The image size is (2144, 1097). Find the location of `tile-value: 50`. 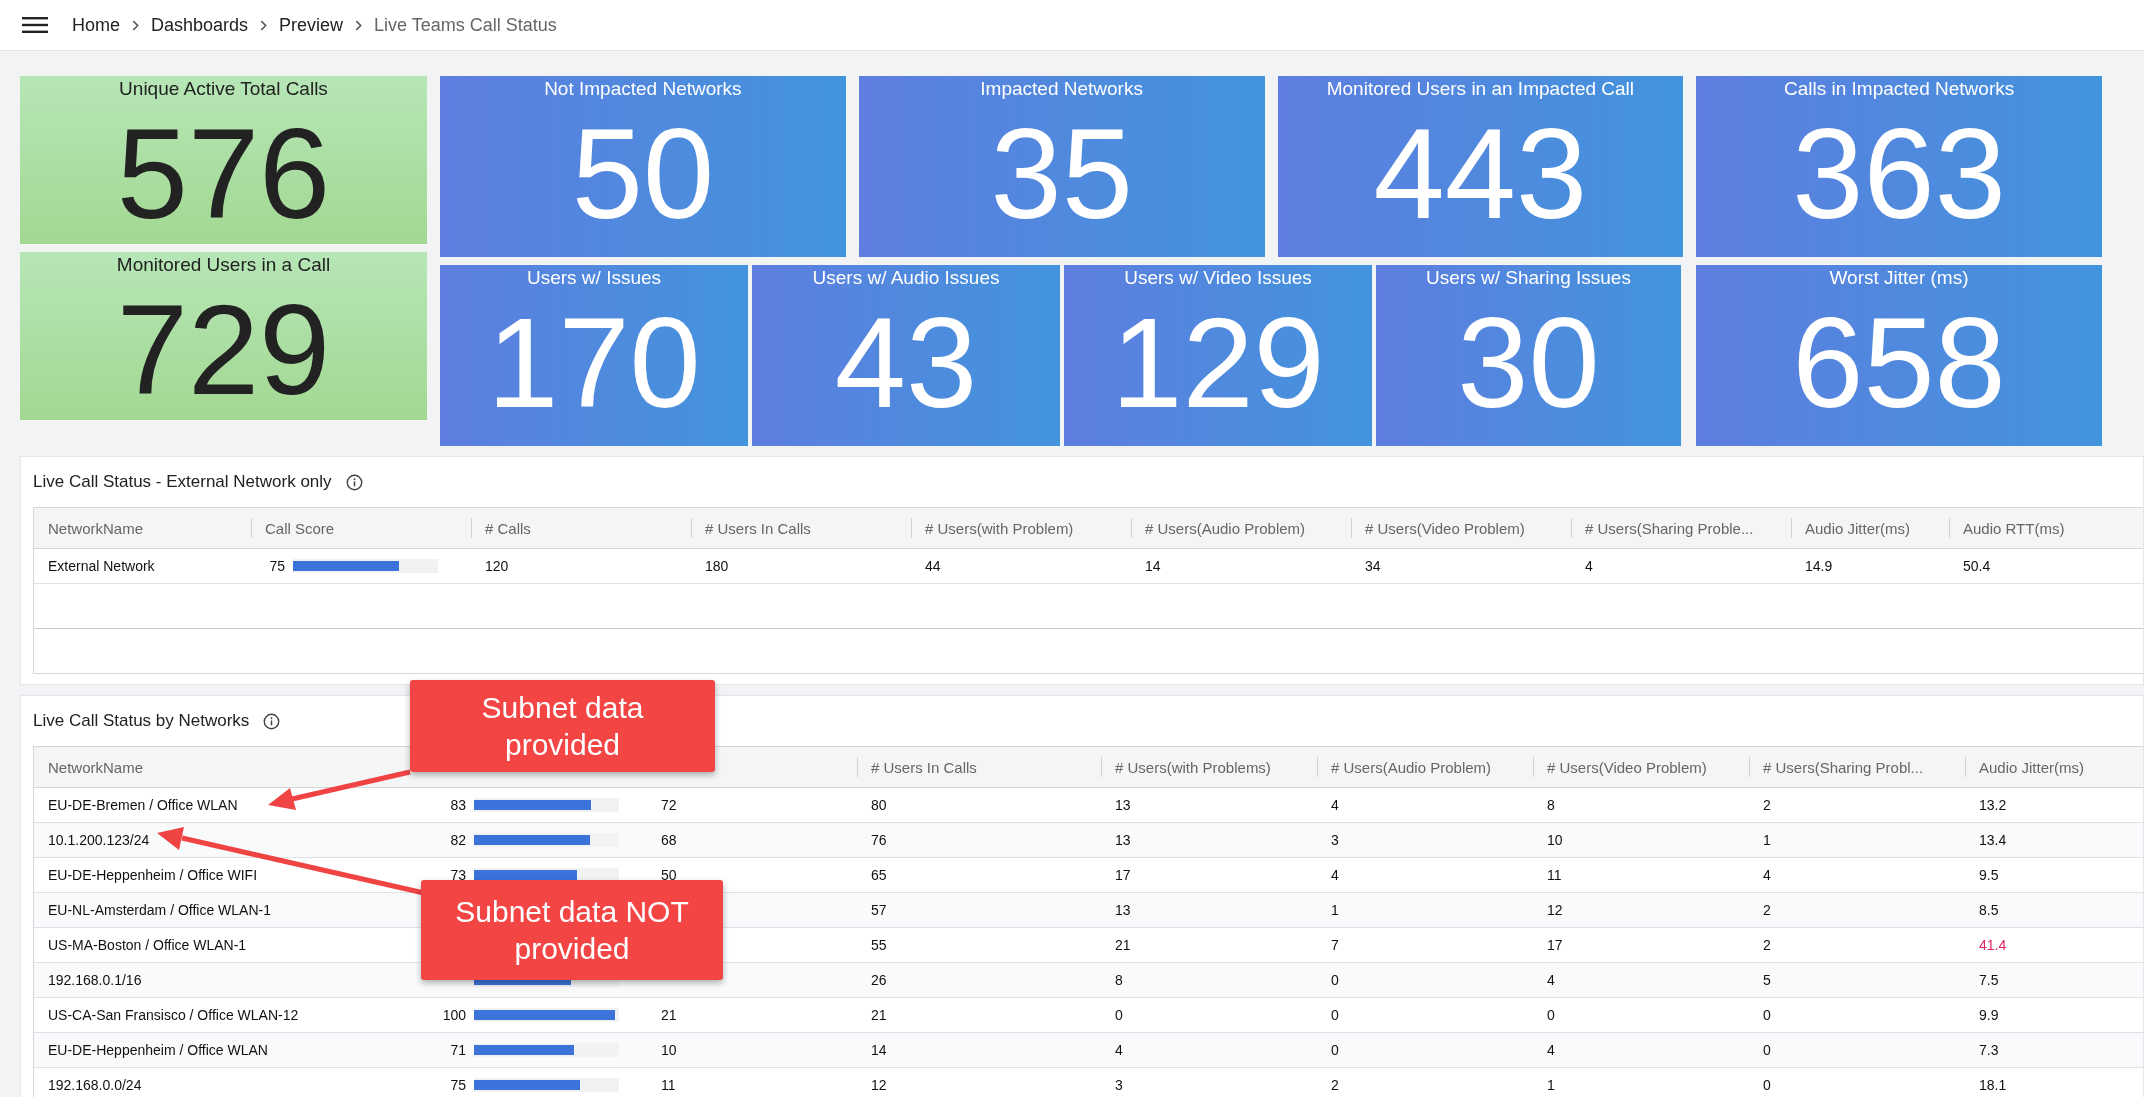

tile-value: 50 is located at coordinates (643, 174).